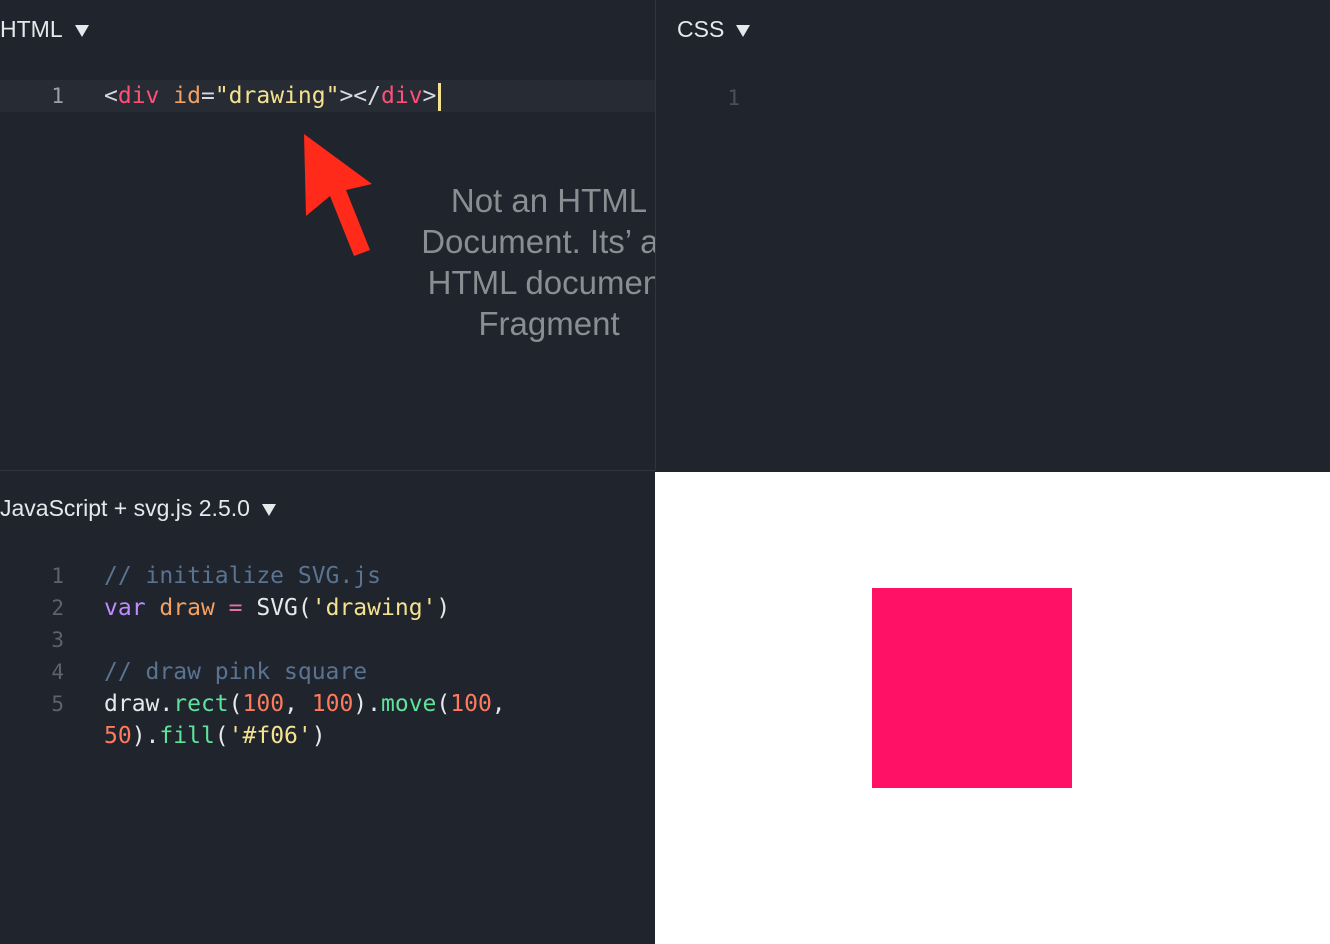 This screenshot has width=1330, height=944. I want to click on code-token: <, so click(111, 96).